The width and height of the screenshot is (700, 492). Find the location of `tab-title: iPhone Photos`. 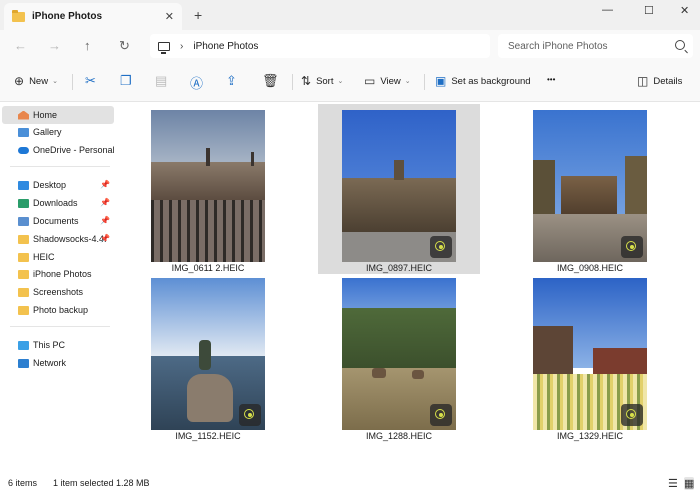

tab-title: iPhone Photos is located at coordinates (67, 16).